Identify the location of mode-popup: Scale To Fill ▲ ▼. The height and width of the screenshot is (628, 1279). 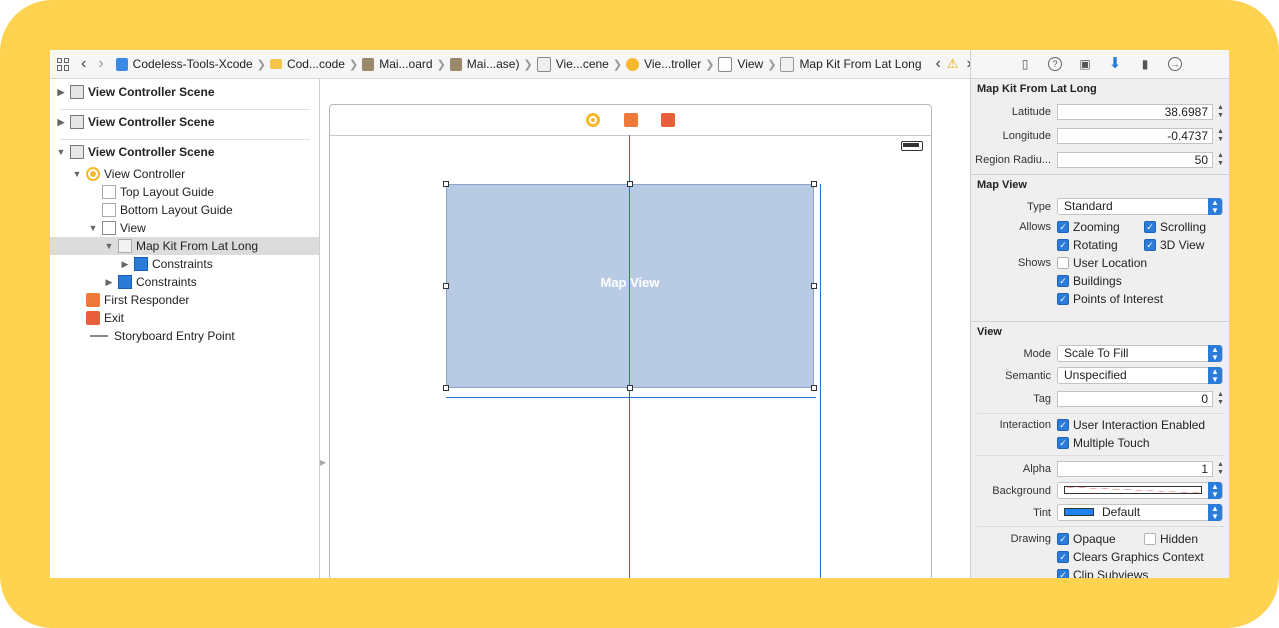
(1140, 353).